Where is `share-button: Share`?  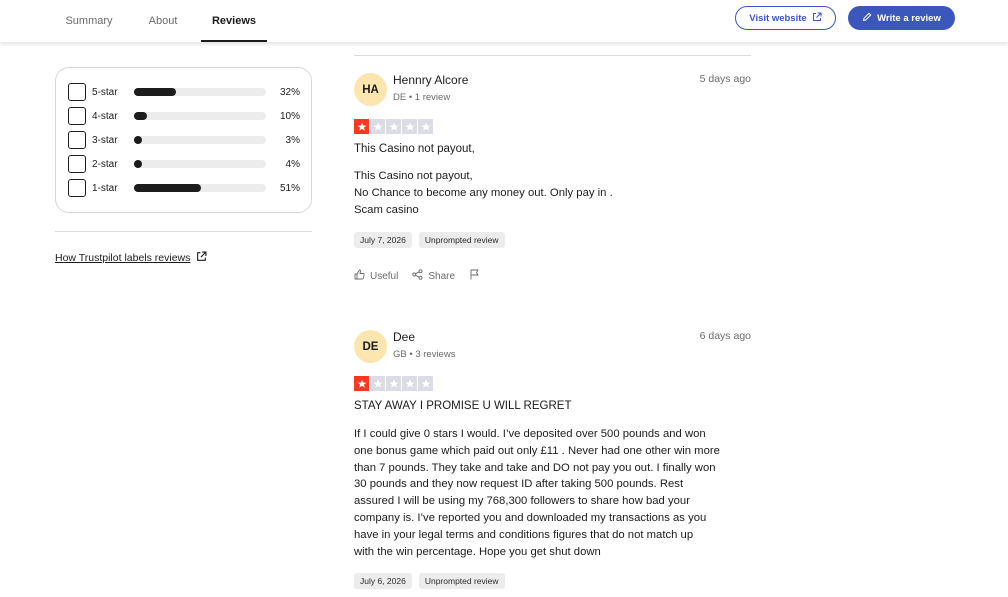 share-button: Share is located at coordinates (433, 276).